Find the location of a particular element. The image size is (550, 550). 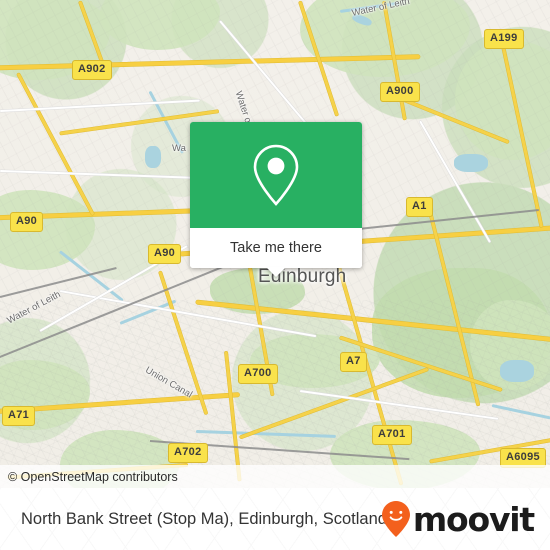

road-shield: A900 is located at coordinates (400, 92).